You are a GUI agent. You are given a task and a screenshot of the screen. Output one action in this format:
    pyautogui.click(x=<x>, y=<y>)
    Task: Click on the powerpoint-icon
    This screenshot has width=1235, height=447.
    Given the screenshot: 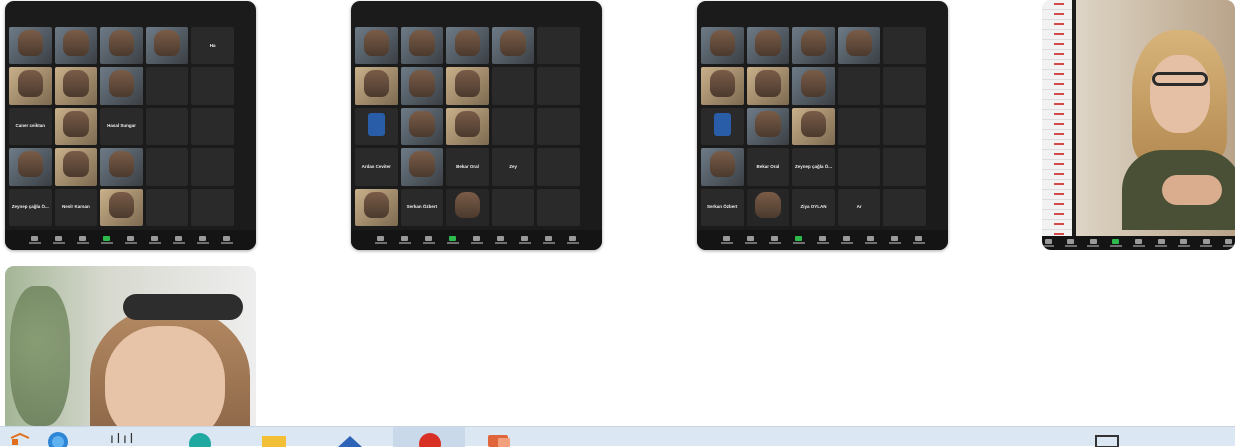 What is the action you would take?
    pyautogui.click(x=502, y=438)
    